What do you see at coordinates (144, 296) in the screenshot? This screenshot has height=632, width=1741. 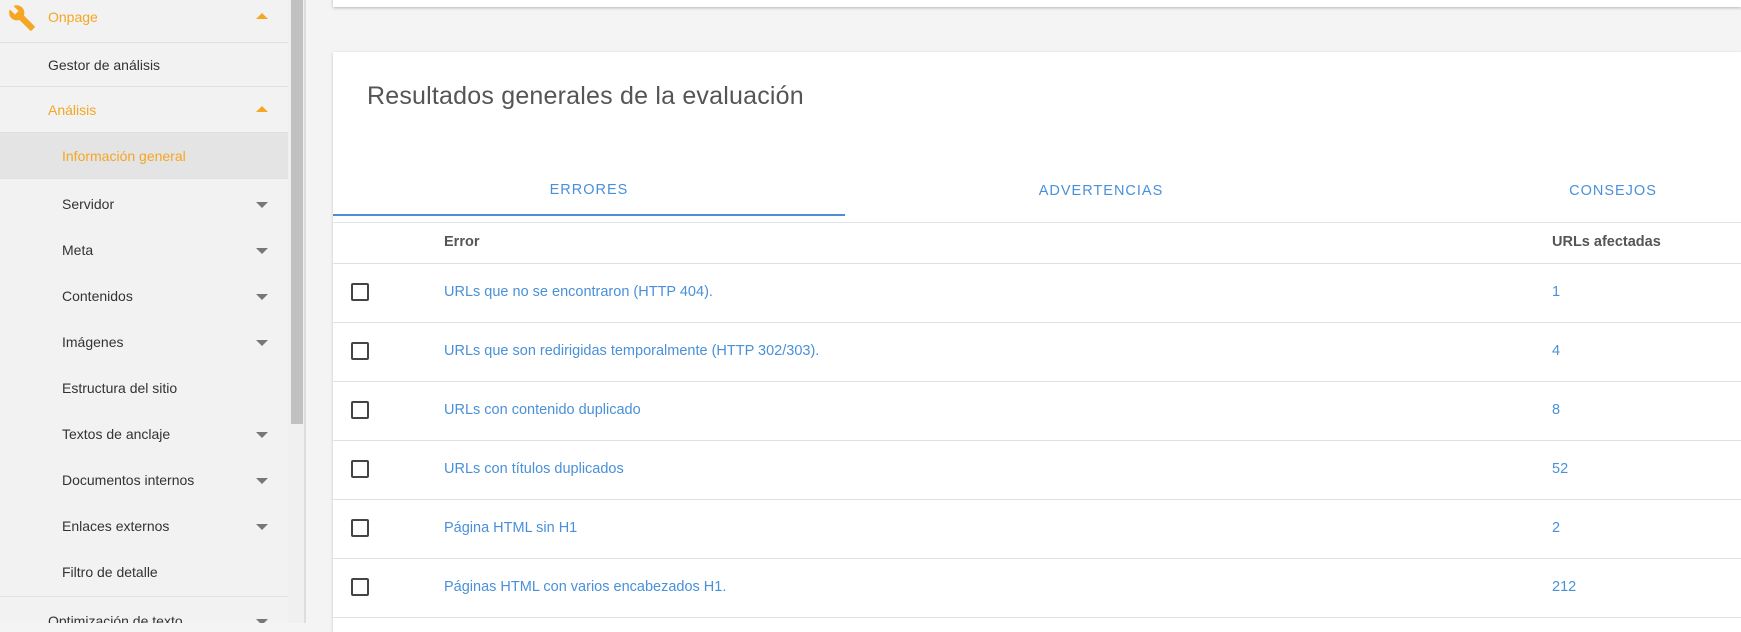 I see `sidebar-item-contenidos: Contenidos` at bounding box center [144, 296].